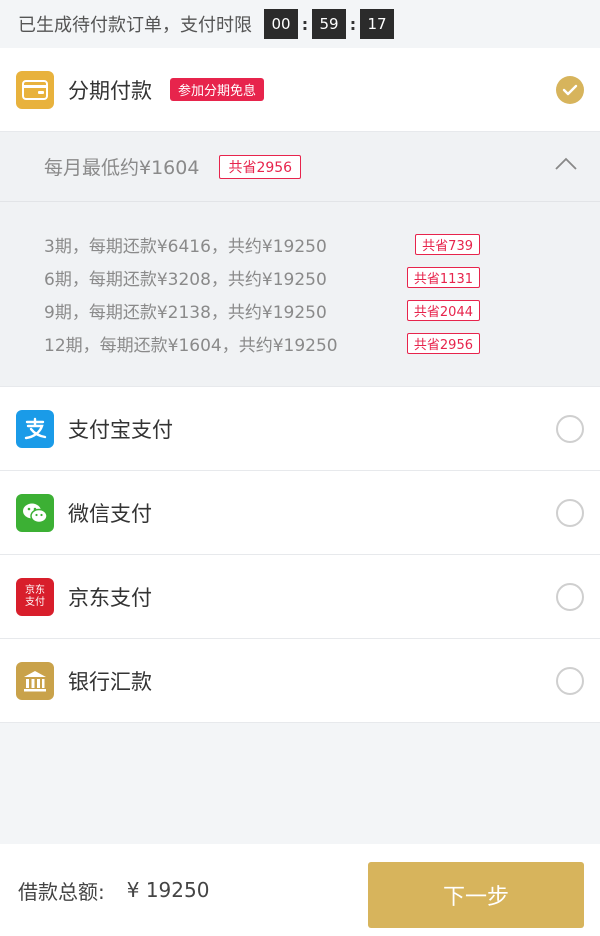  What do you see at coordinates (443, 343) in the screenshot?
I see `plan-save-tag: 共省2956` at bounding box center [443, 343].